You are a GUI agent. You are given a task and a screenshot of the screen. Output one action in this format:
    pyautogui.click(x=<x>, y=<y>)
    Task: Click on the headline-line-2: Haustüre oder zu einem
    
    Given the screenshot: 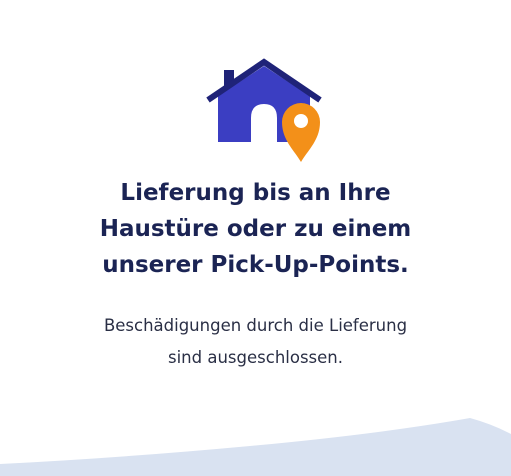 What is the action you would take?
    pyautogui.click(x=255, y=229)
    